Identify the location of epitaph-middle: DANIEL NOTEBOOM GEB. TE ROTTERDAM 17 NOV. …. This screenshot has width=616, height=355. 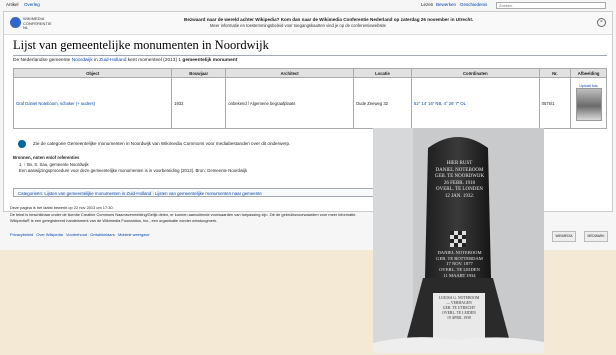
(459, 264).